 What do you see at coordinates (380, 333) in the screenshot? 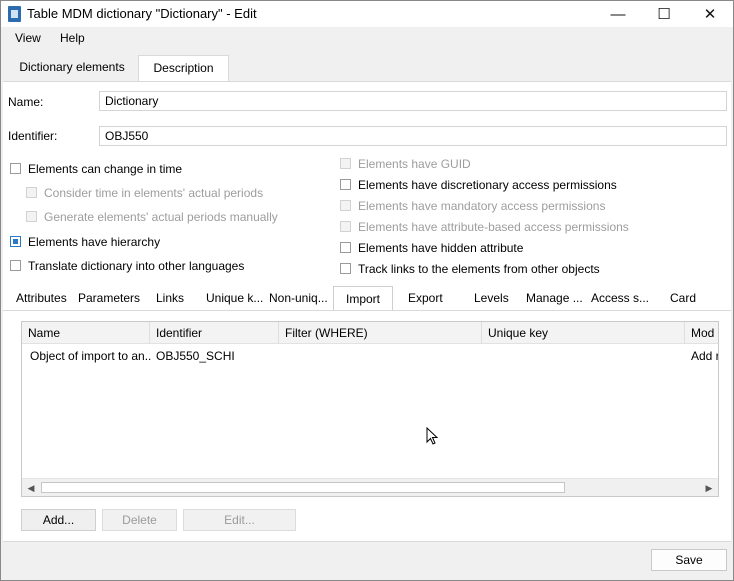
I see `column-header-filter: Filter (WHERE)` at bounding box center [380, 333].